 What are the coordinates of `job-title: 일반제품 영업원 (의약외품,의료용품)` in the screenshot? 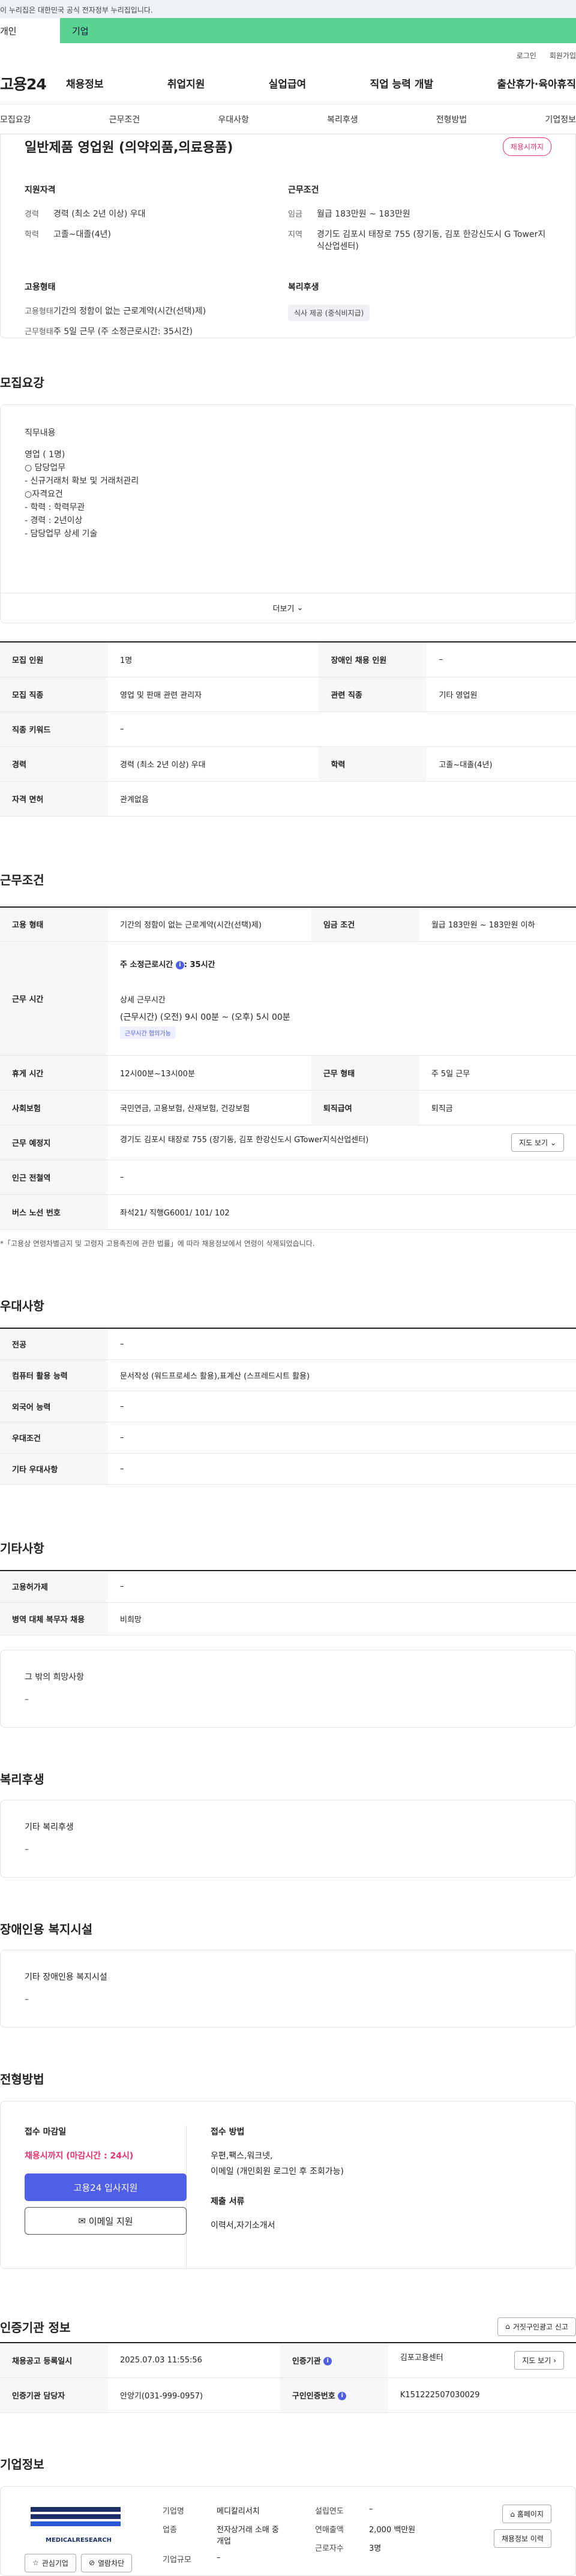 It's located at (129, 148).